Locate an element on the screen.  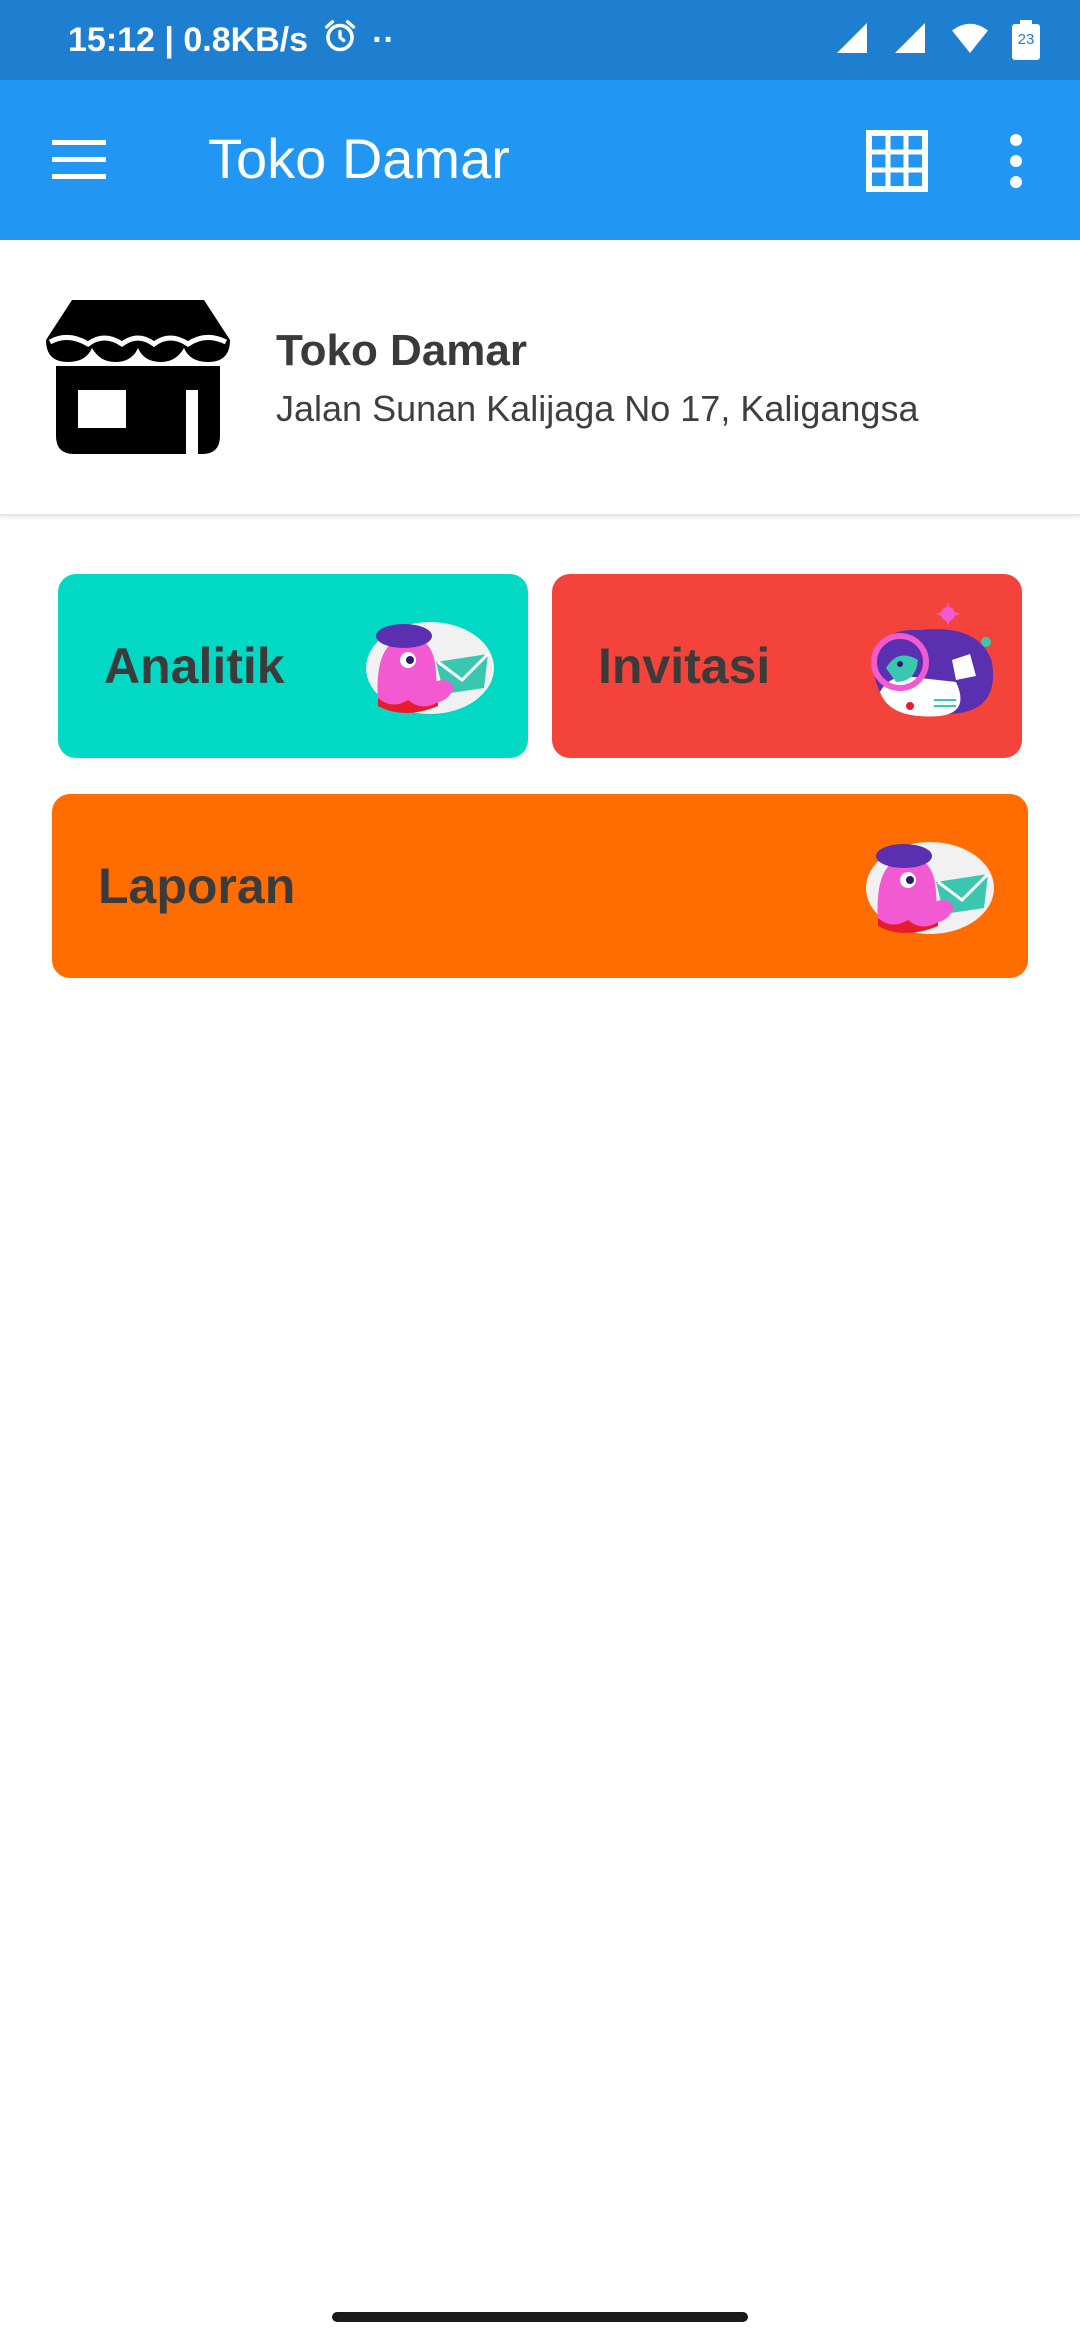
more-vertical-icon is located at coordinates (1016, 161).